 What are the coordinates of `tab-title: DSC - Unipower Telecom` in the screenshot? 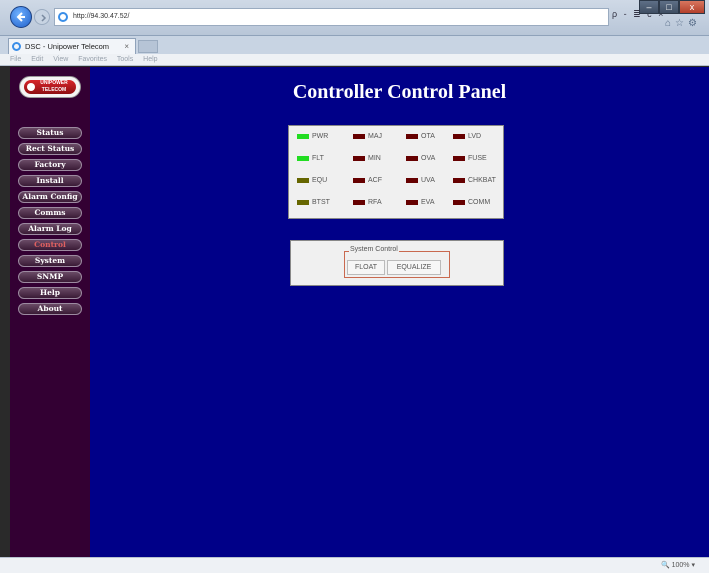 It's located at (67, 46).